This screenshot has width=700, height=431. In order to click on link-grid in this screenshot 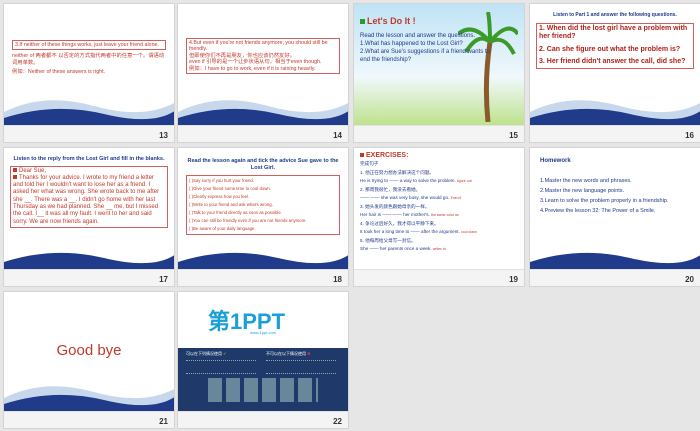, I will do `click(263, 390)`.